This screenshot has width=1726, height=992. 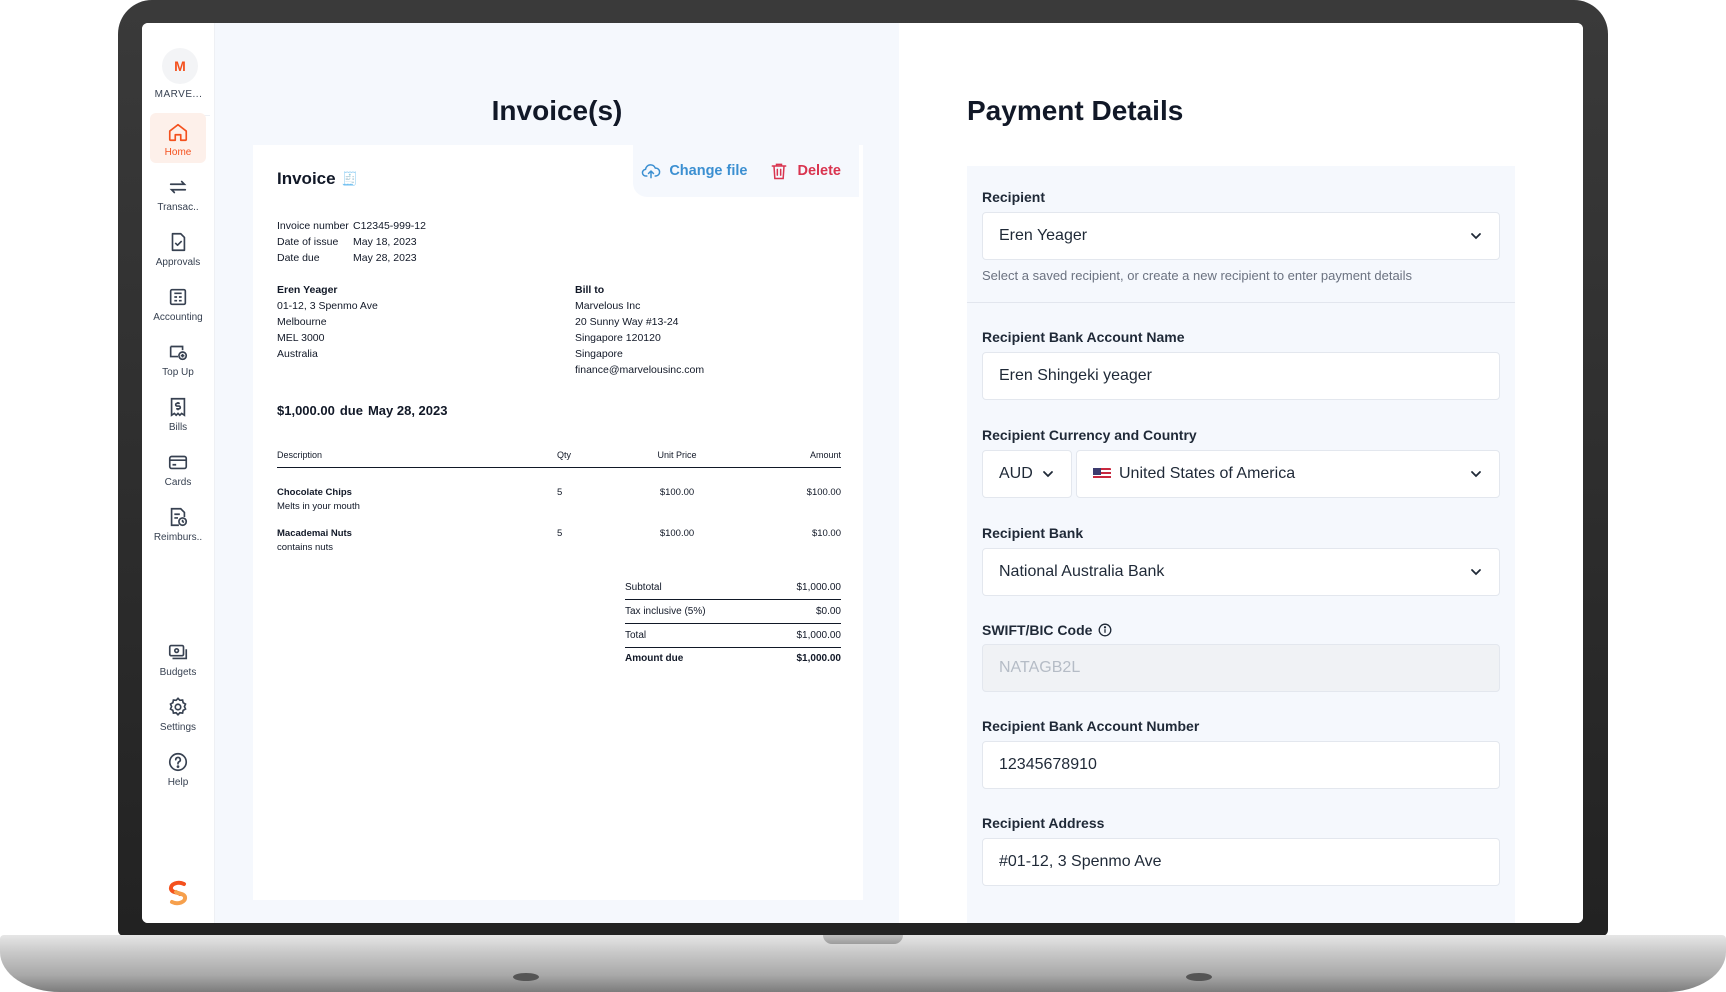 What do you see at coordinates (1241, 302) in the screenshot?
I see `section-divider` at bounding box center [1241, 302].